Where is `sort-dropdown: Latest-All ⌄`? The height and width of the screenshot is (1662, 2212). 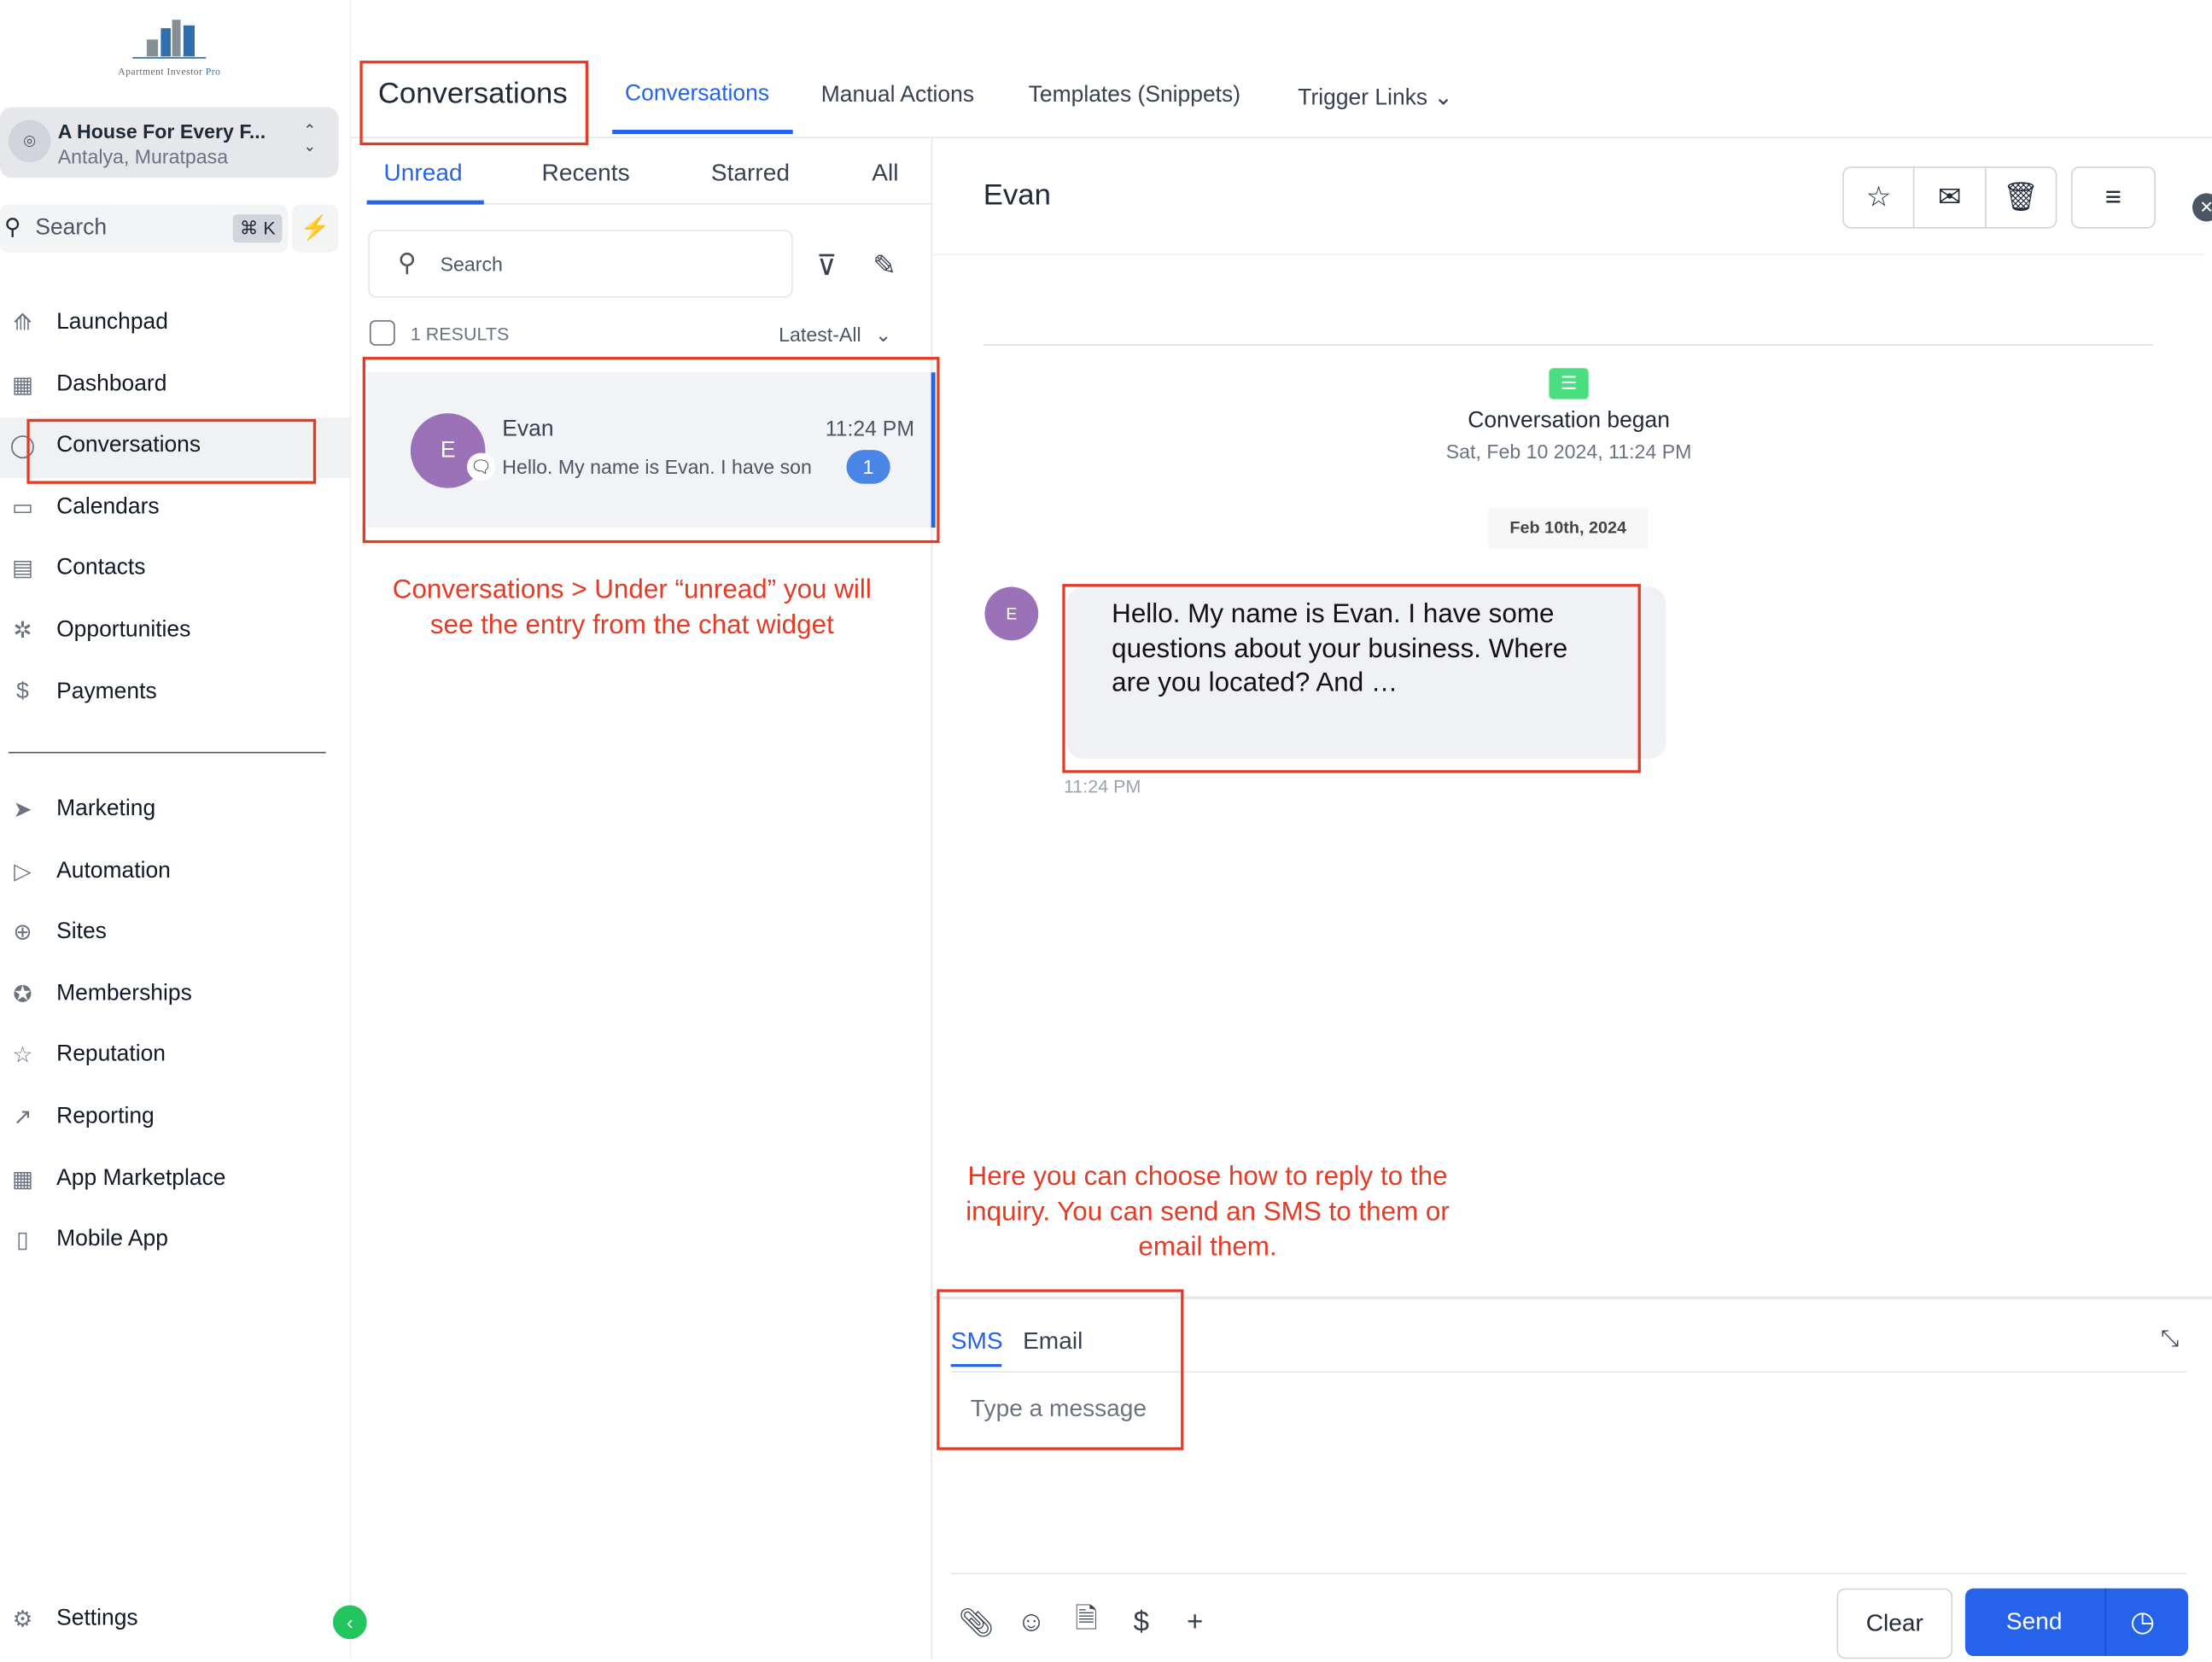
sort-dropdown: Latest-All ⌄ is located at coordinates (835, 335).